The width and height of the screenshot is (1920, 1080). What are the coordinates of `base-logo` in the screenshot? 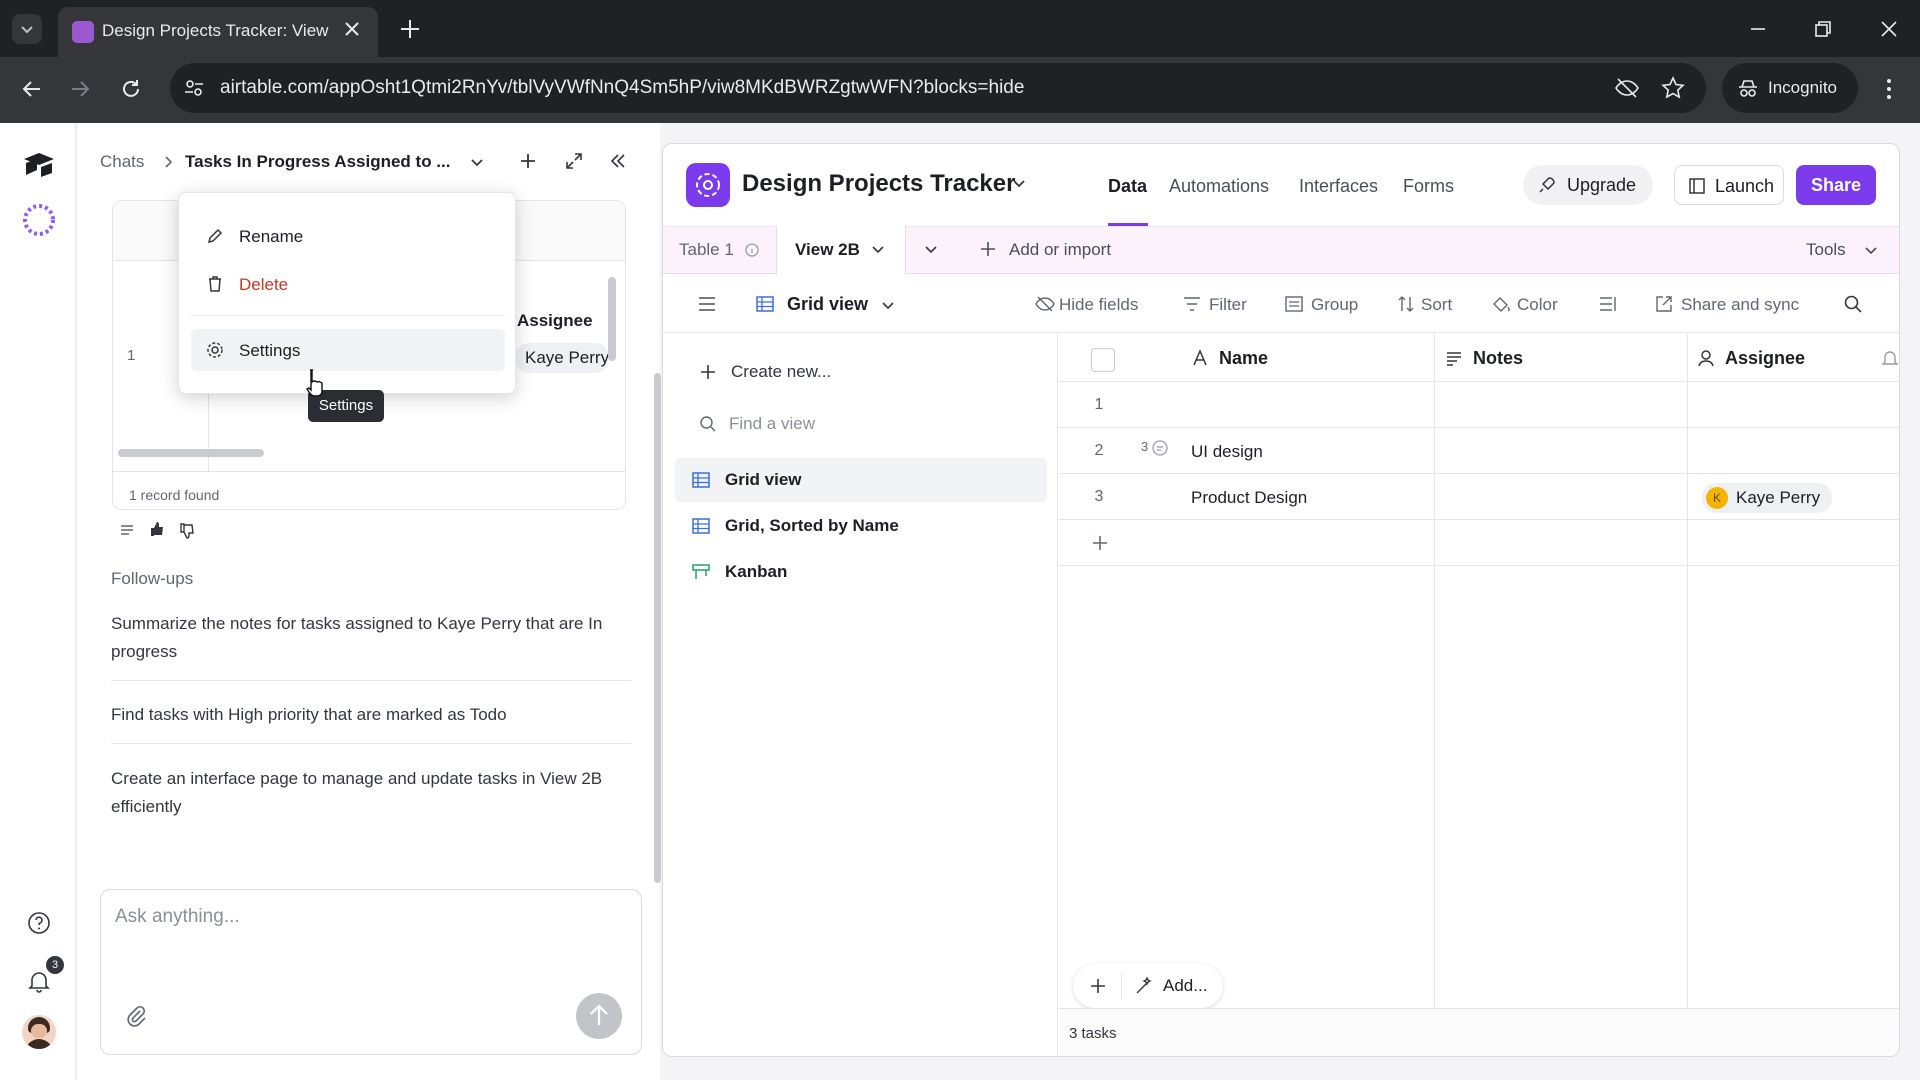 It's located at (708, 185).